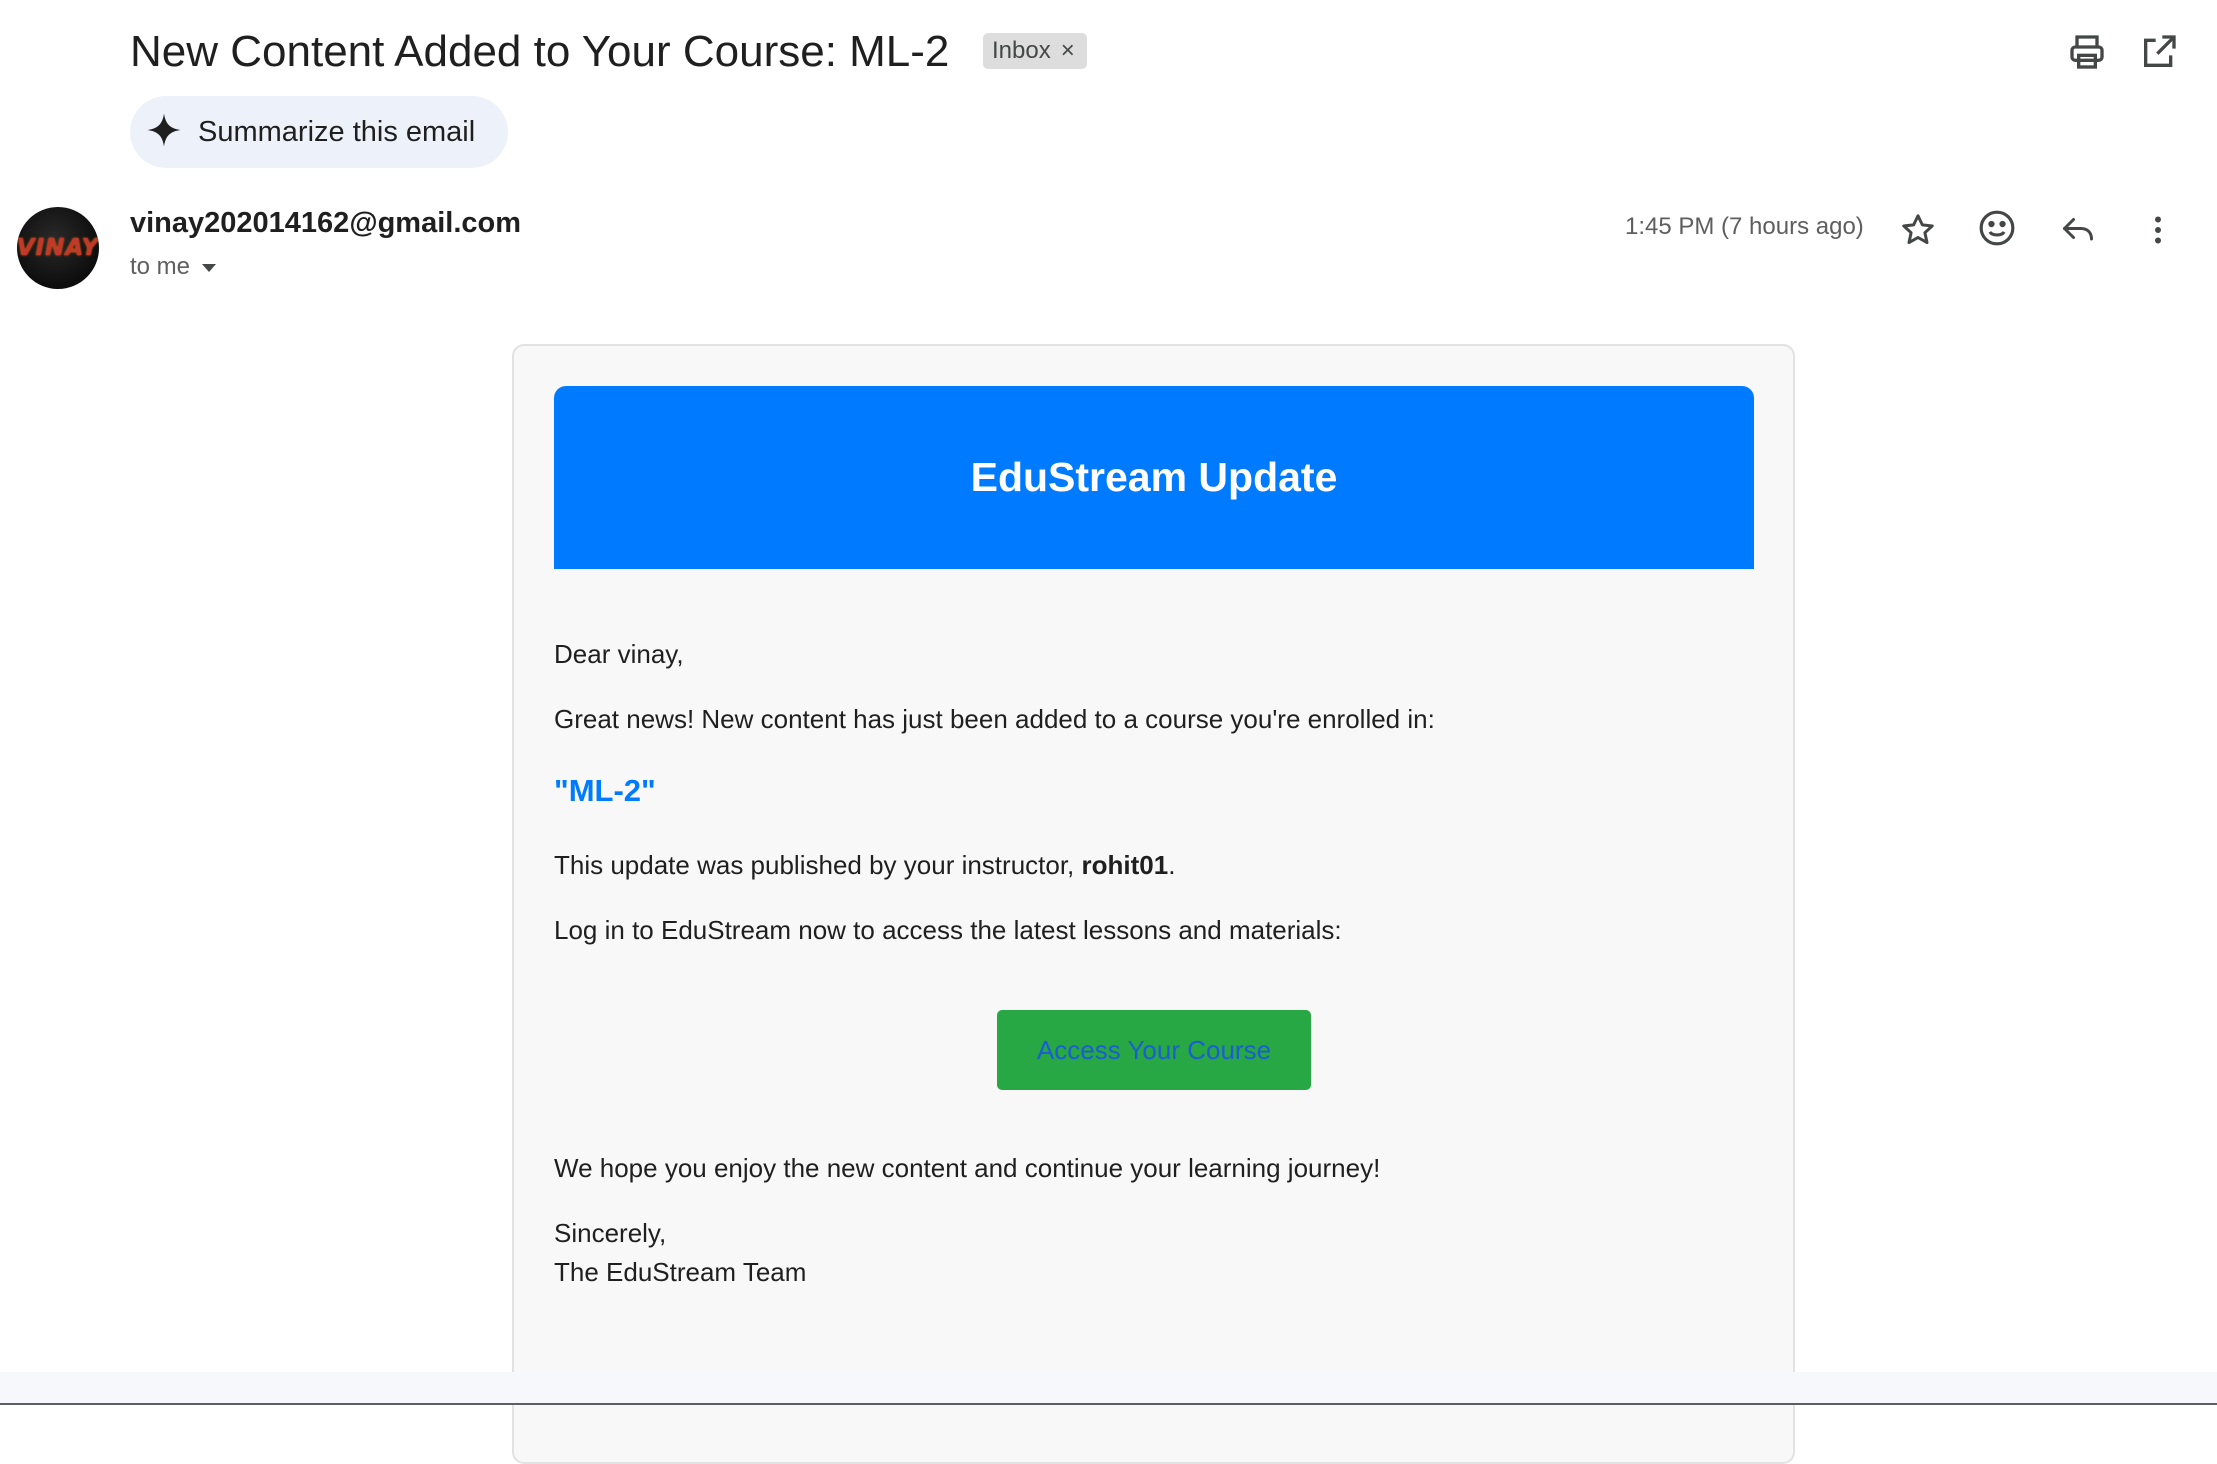 This screenshot has width=2217, height=1464. I want to click on remove-label-icon: ×, so click(1068, 51).